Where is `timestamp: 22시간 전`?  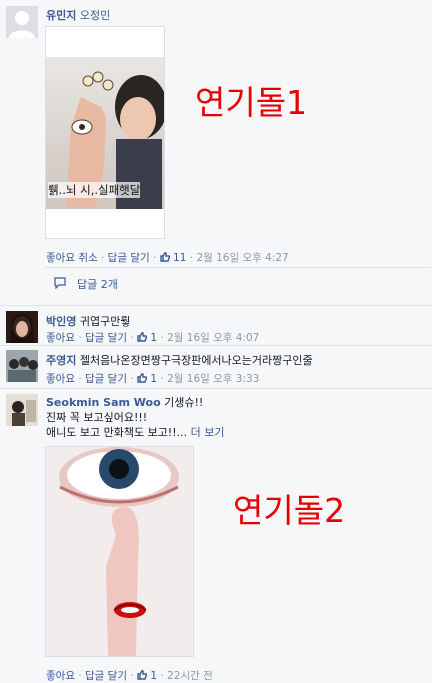 timestamp: 22시간 전 is located at coordinates (190, 676).